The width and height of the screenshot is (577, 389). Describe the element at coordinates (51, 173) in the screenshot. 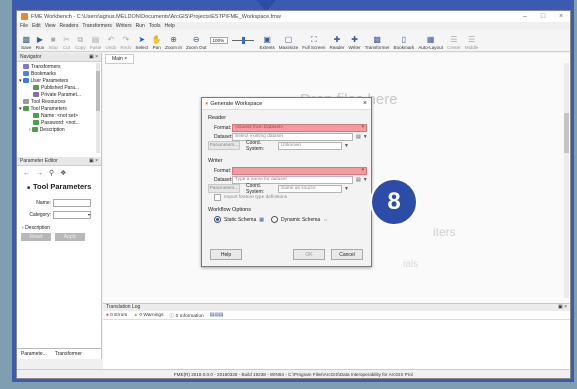

I see `search-icon: ⚲` at that location.